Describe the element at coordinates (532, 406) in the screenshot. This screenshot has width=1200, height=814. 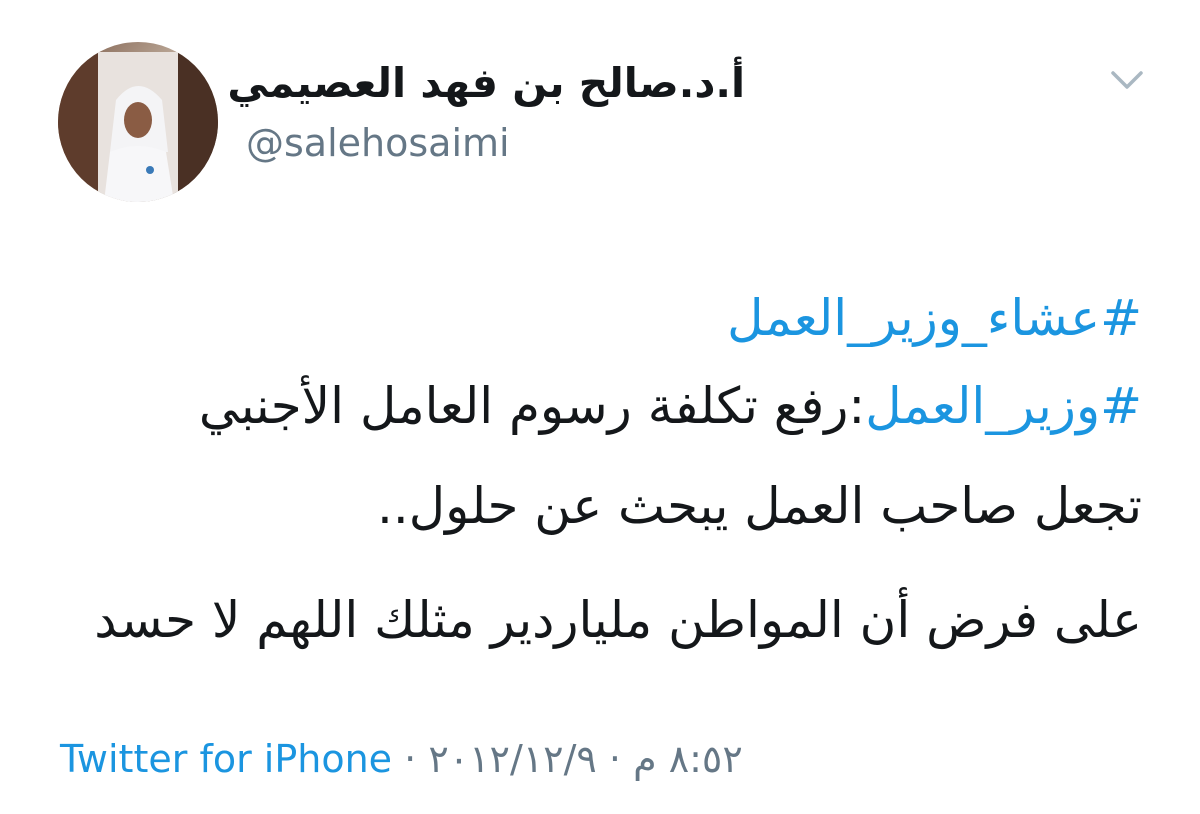
I see `tweet-line-text: :رفع تكلفة رسوم العامل الأجنبي` at that location.